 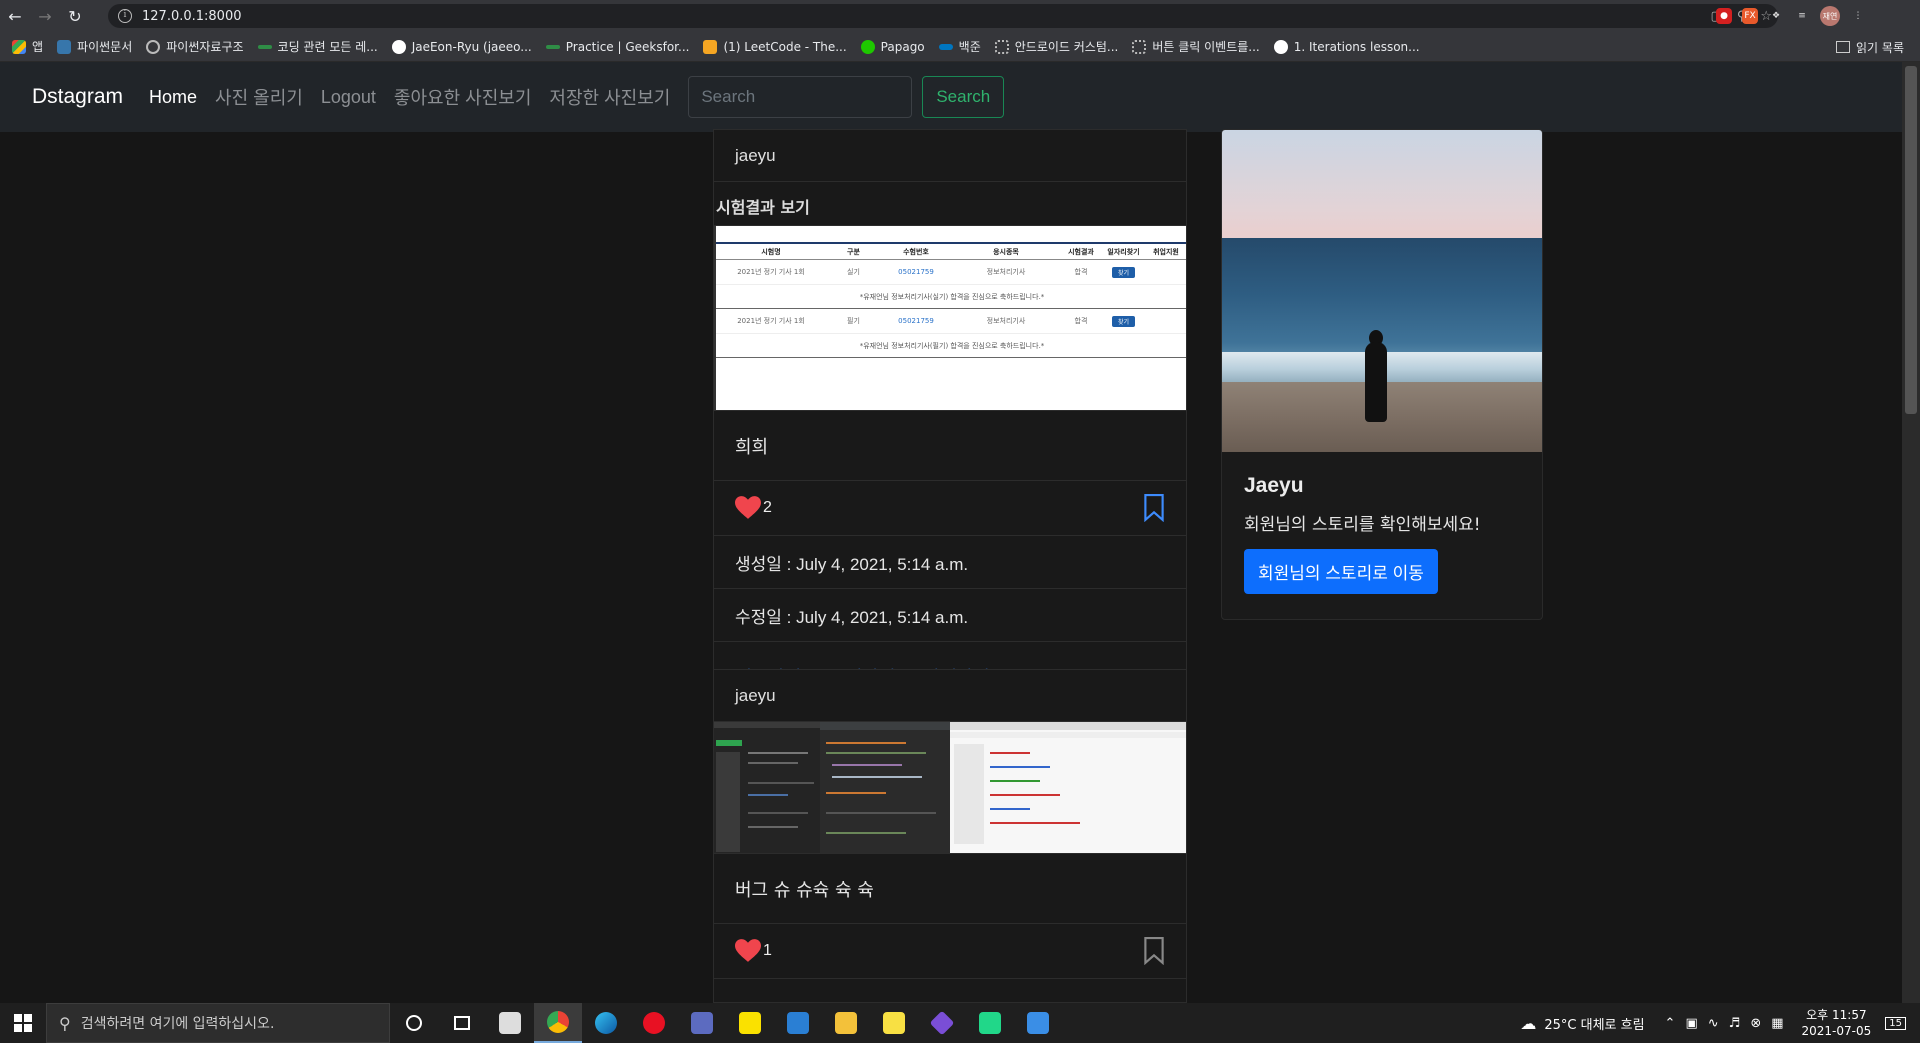 What do you see at coordinates (1038, 1023) in the screenshot?
I see `photos-icon` at bounding box center [1038, 1023].